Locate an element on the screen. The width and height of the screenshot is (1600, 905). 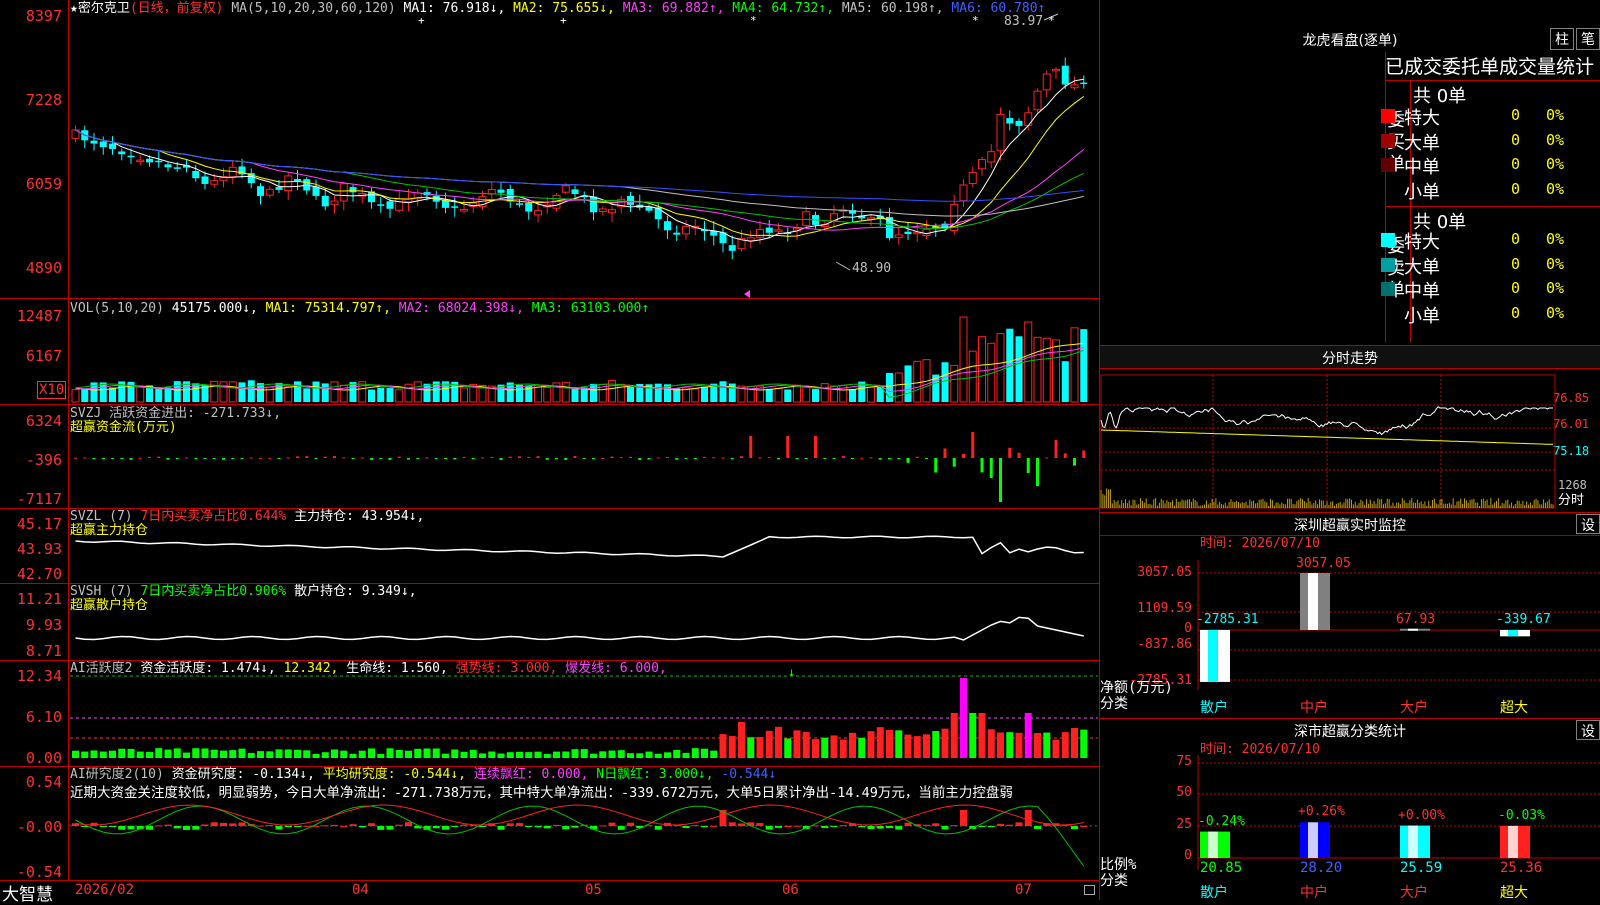
vol-title: VOL(5,10,20) is located at coordinates (117, 308).